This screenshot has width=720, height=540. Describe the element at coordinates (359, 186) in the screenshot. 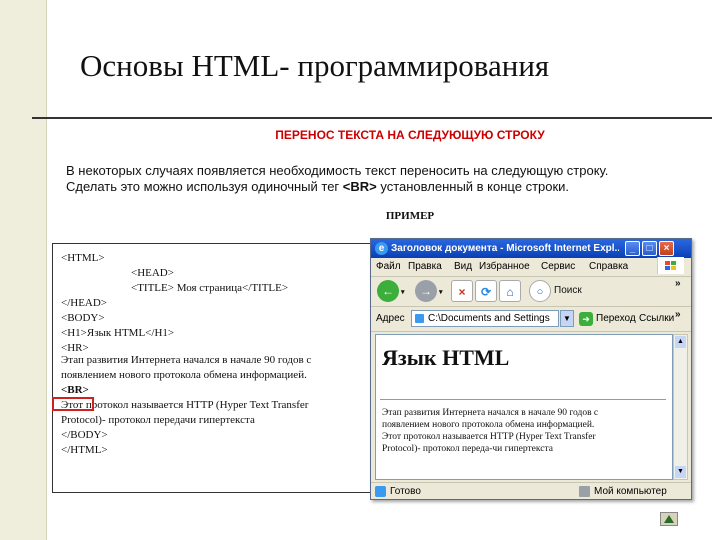

I see `br-tag-mention: <BR>` at that location.